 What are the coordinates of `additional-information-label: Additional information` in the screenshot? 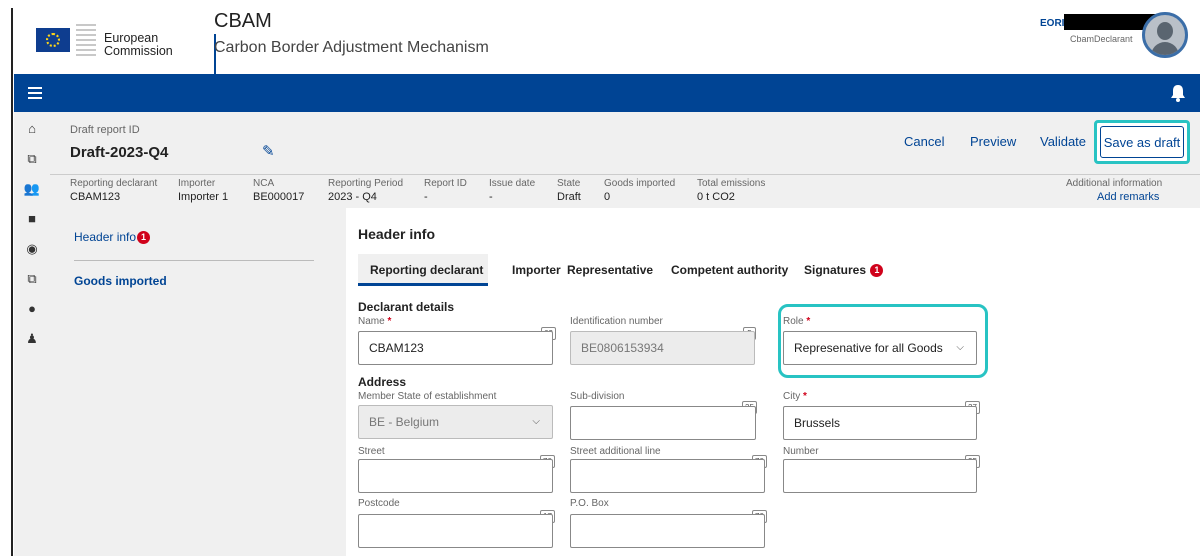 It's located at (1114, 183).